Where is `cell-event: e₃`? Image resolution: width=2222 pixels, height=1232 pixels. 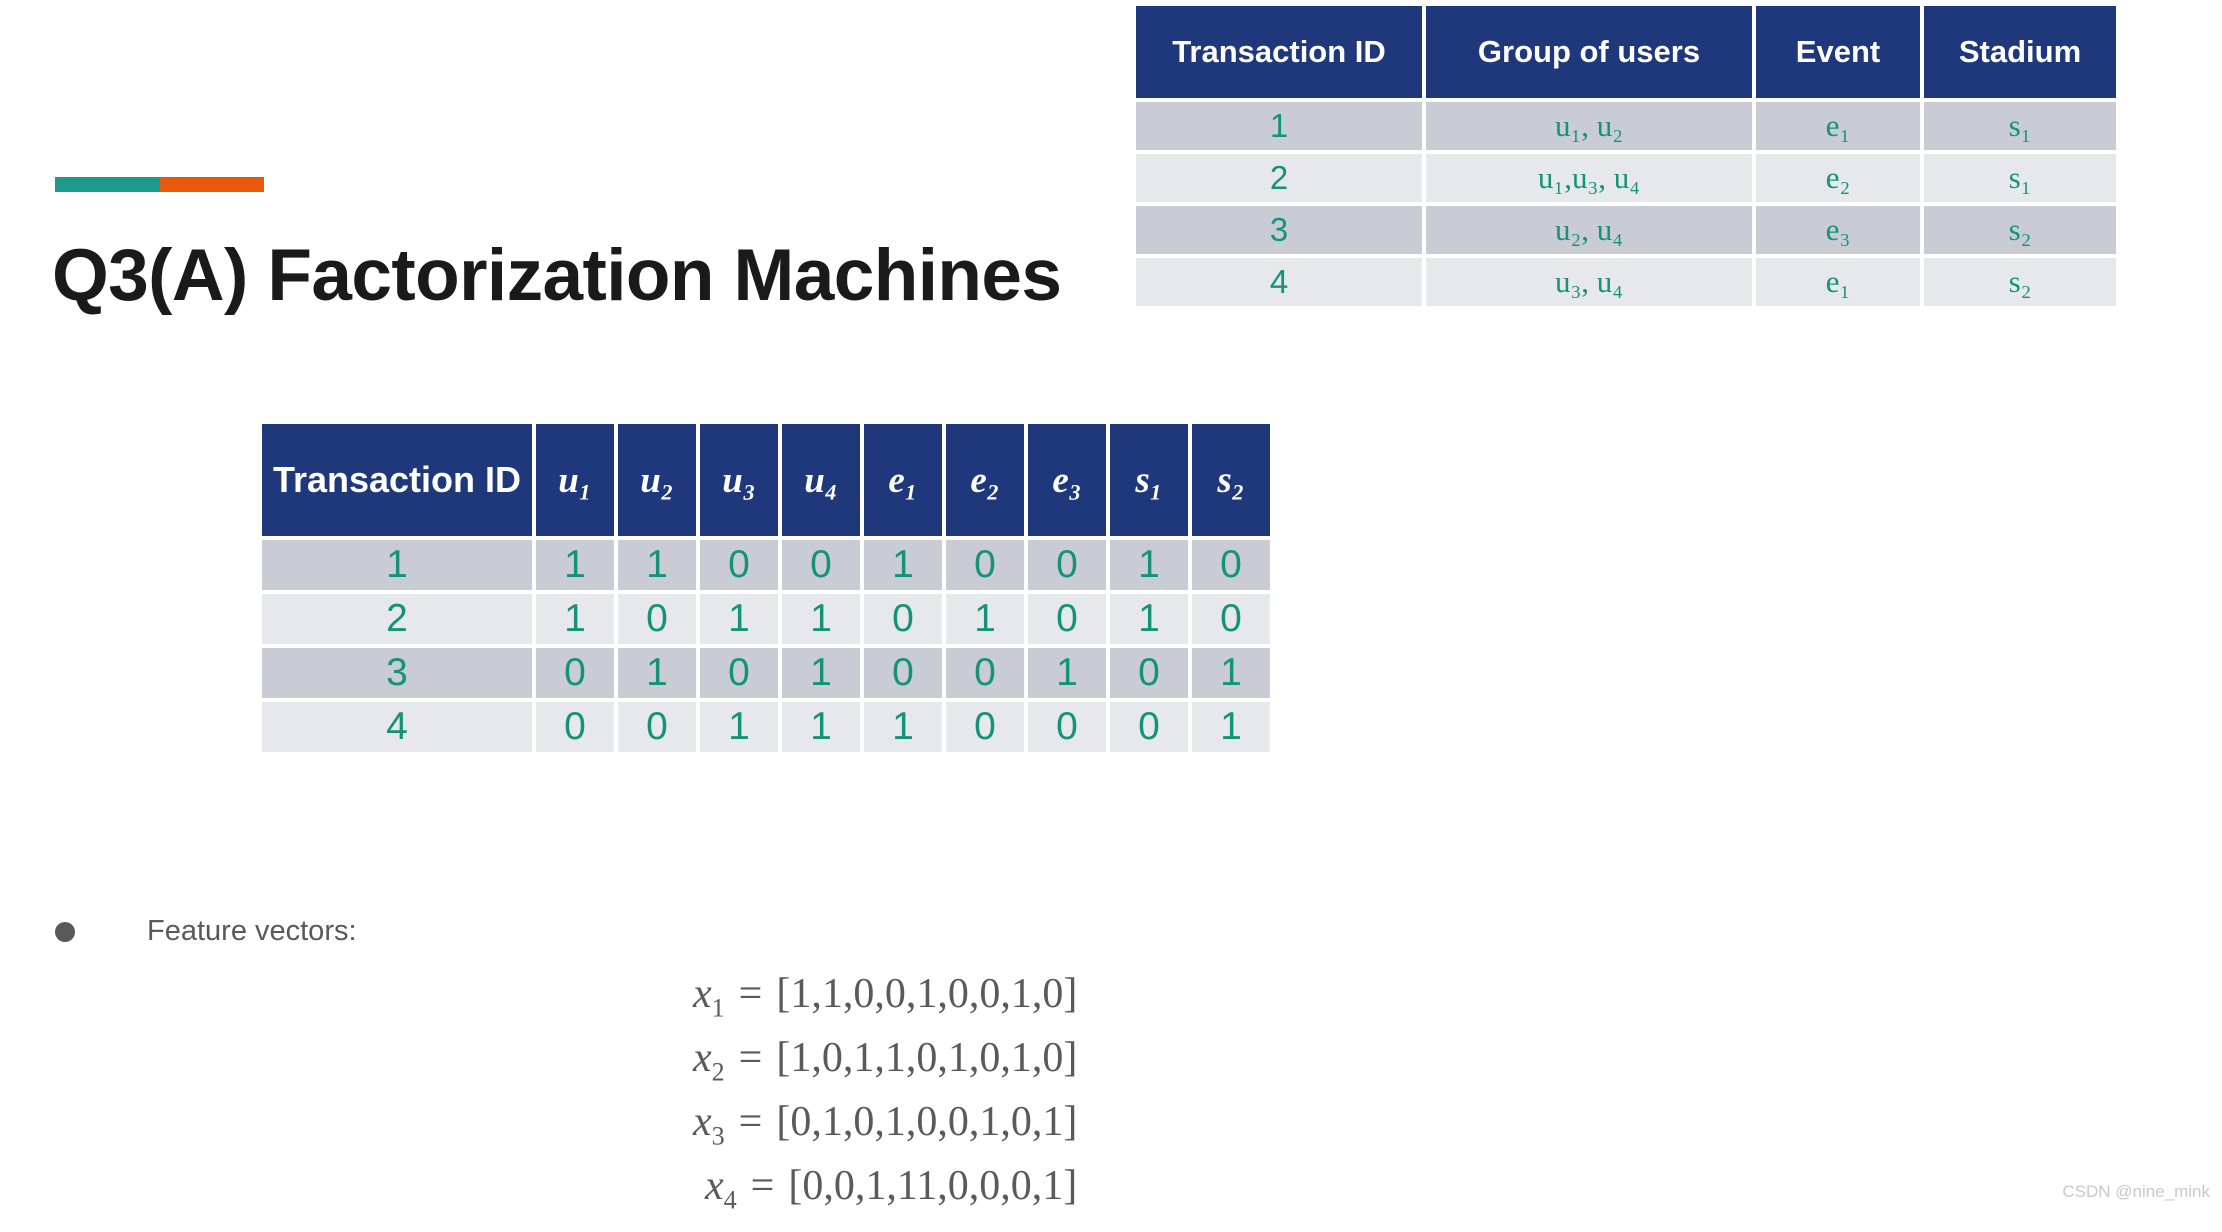 cell-event: e₃ is located at coordinates (1838, 230).